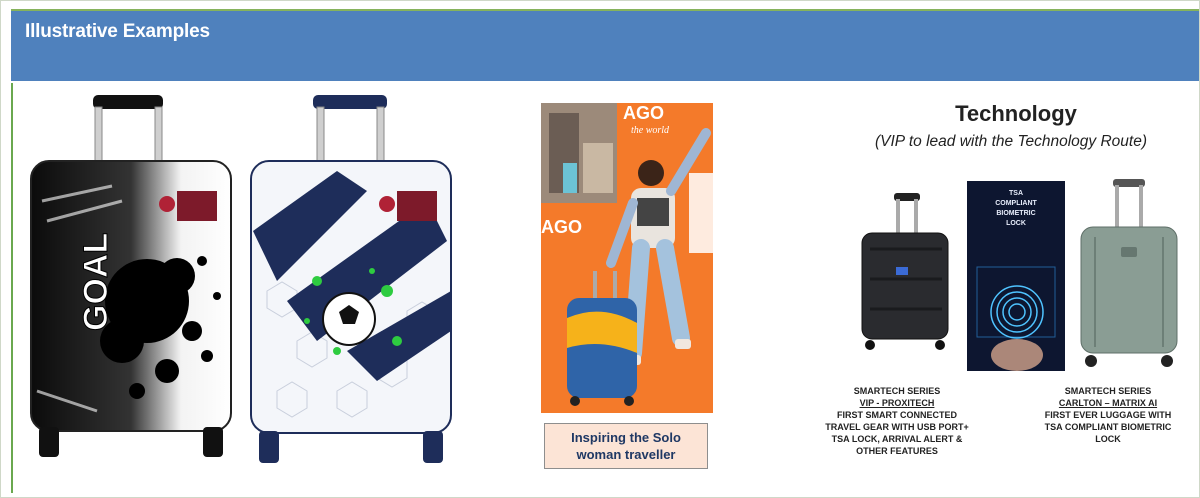 The image size is (1200, 498). Describe the element at coordinates (1016, 213) in the screenshot. I see `lock-panel-line: BIOMETRIC` at that location.